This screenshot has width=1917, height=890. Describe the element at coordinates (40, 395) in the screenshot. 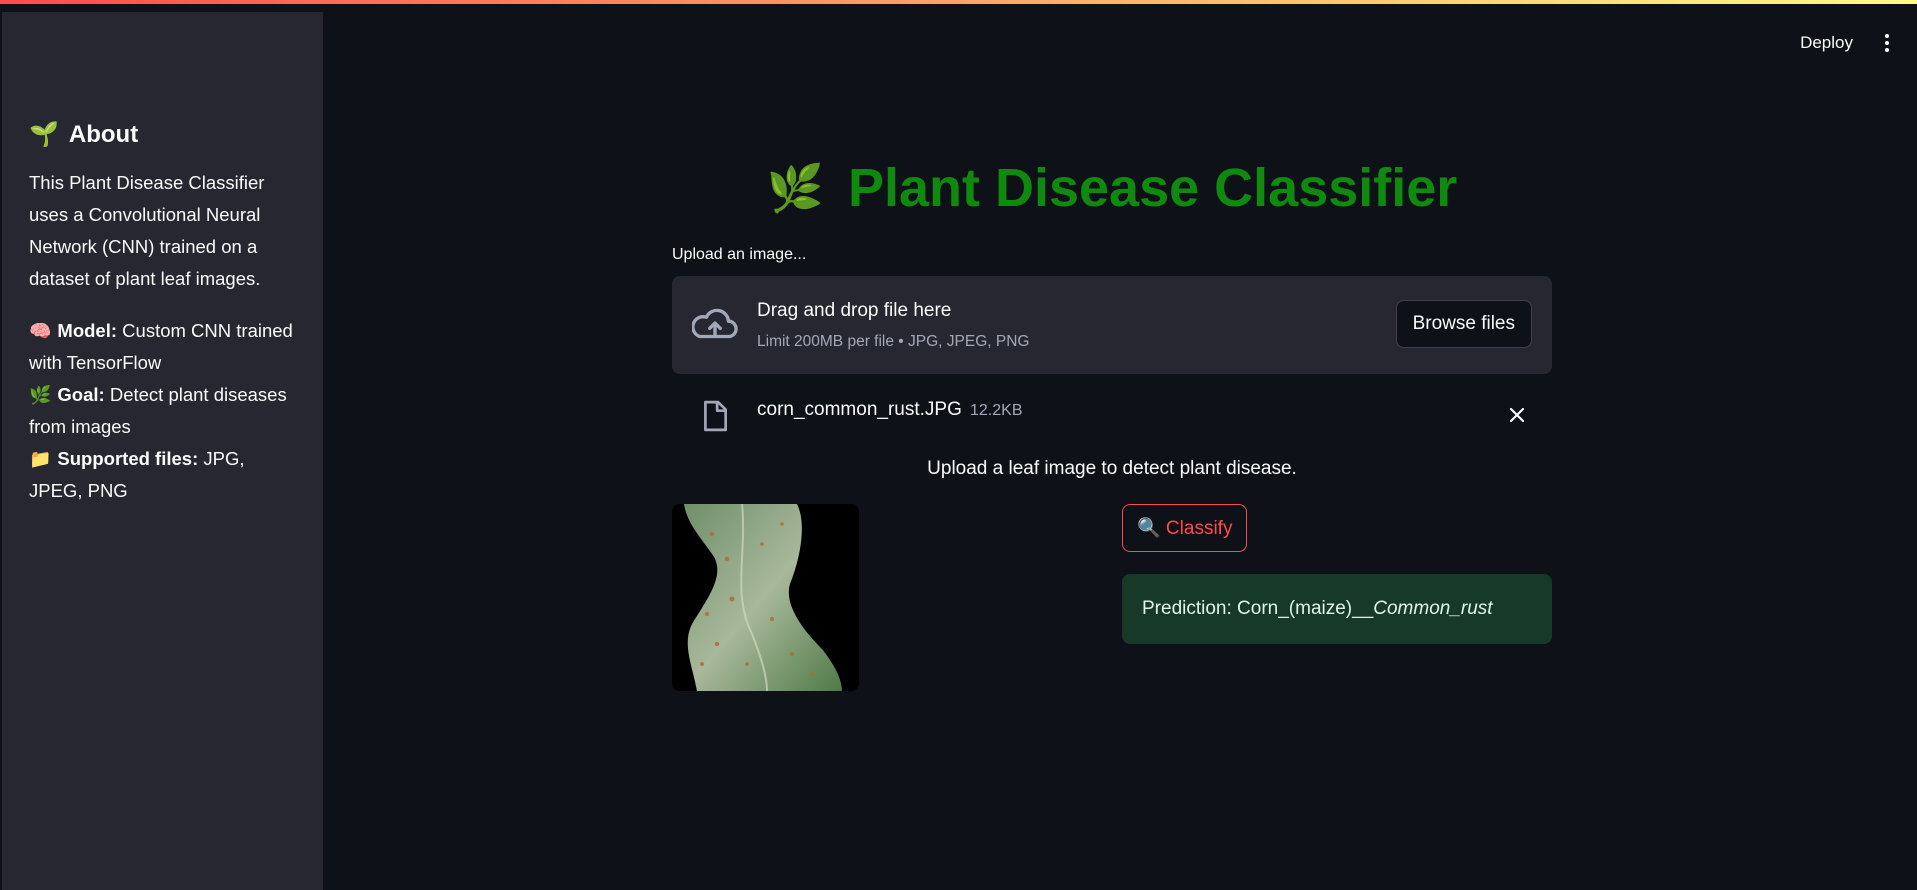

I see `herb-icon: 🌿` at that location.